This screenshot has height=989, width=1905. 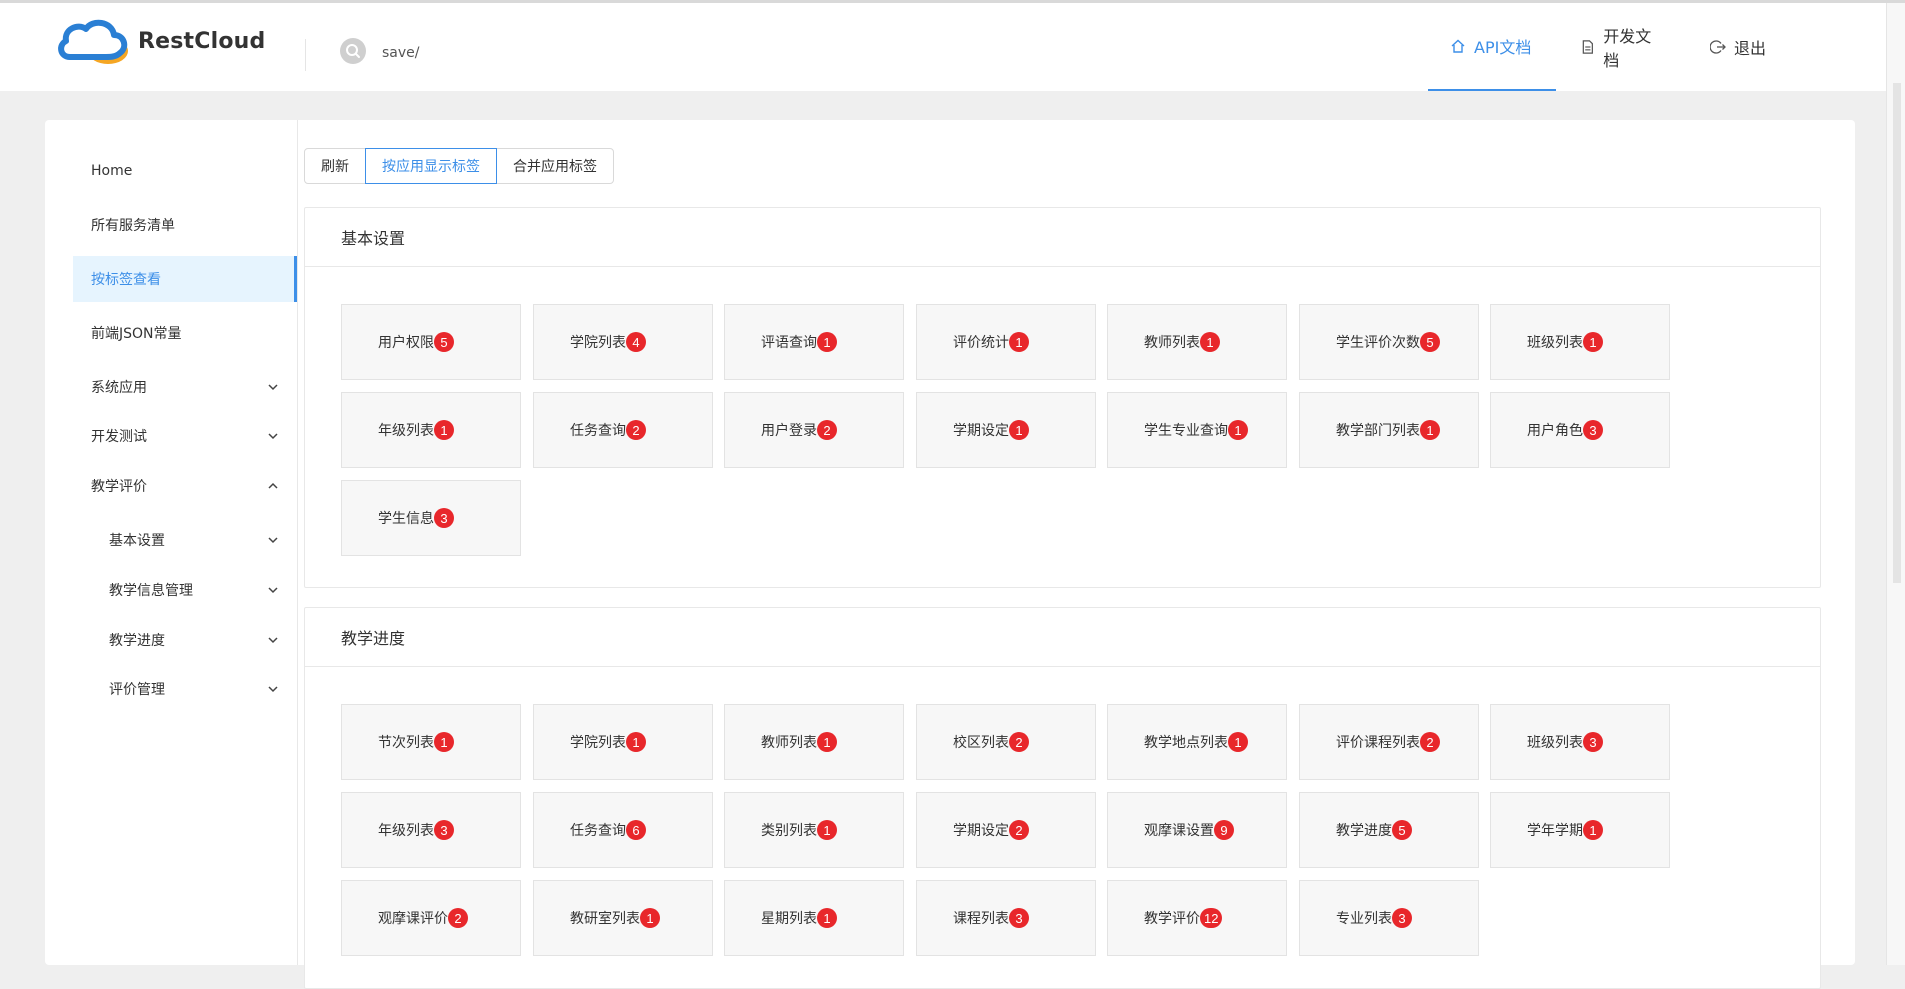 What do you see at coordinates (185, 640) in the screenshot?
I see `sidebar-item: 教学进度` at bounding box center [185, 640].